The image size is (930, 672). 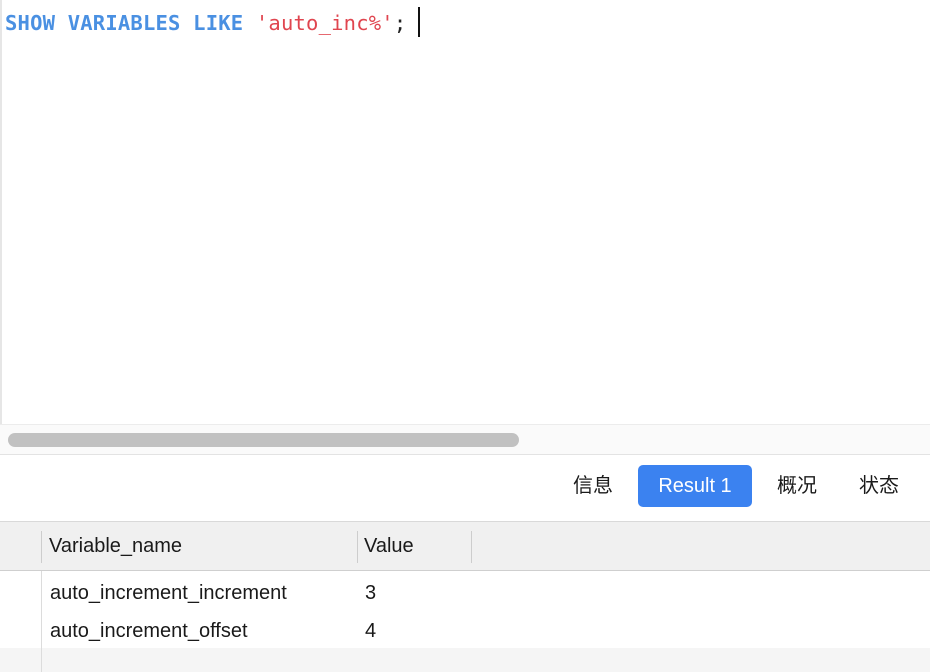 I want to click on table-row: auto_increment_increment 3, so click(x=465, y=593).